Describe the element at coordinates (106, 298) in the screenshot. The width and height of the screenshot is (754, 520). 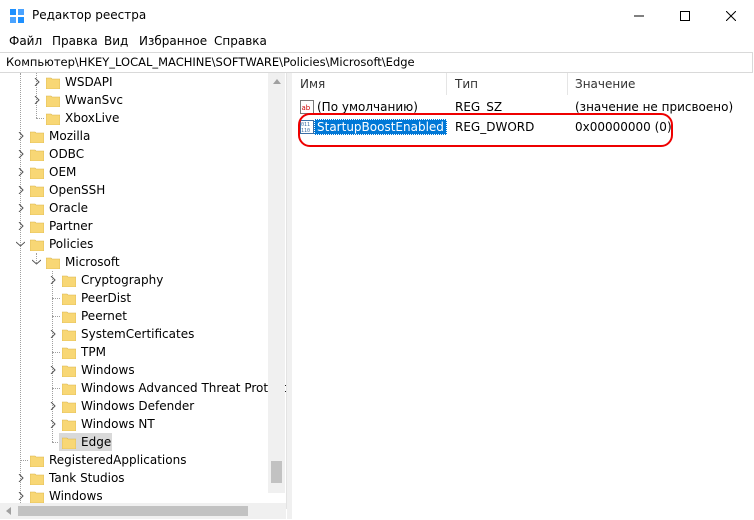
I see `tree-item-label: PeerDist` at that location.